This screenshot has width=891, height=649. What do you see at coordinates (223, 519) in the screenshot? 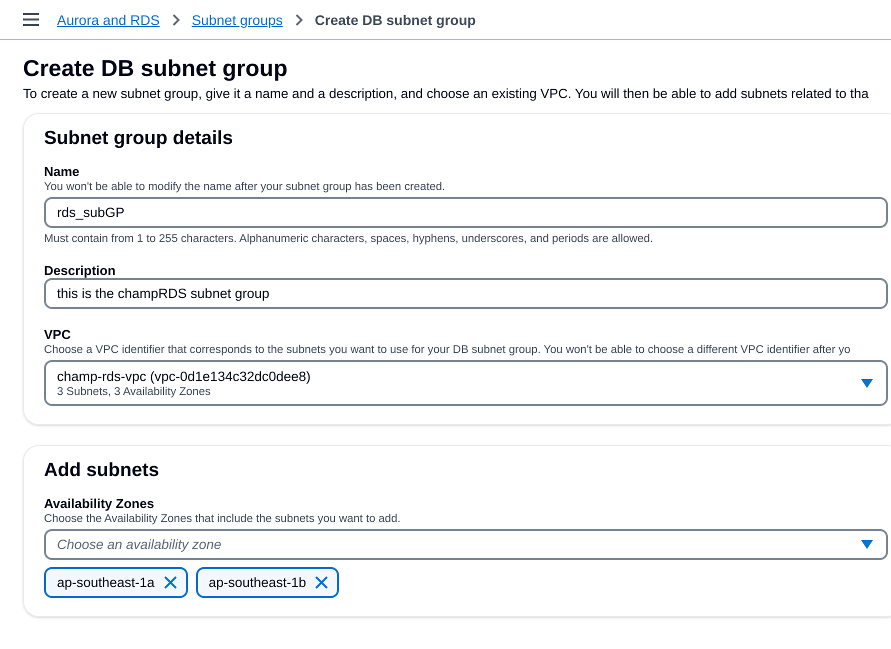
I see `field-description: Choose the Availability Zones that include the subnets you want to add.` at bounding box center [223, 519].